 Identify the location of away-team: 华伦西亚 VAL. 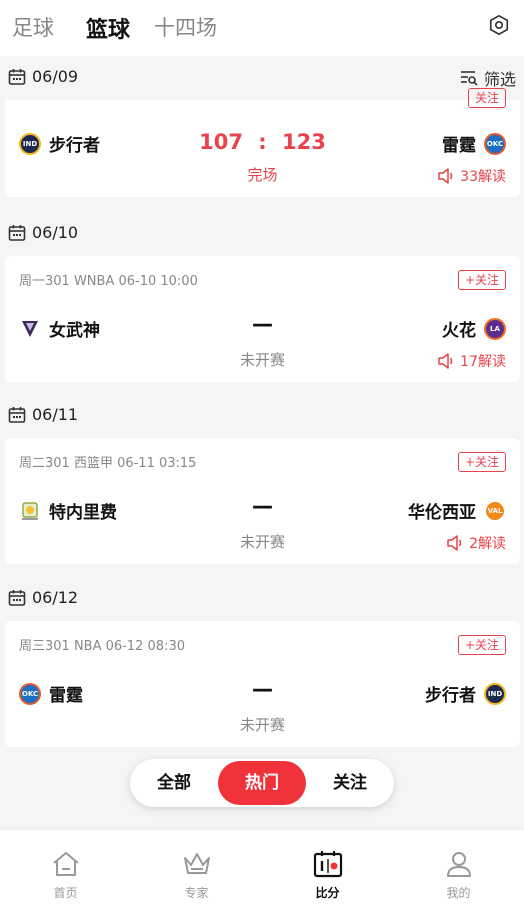
(457, 510).